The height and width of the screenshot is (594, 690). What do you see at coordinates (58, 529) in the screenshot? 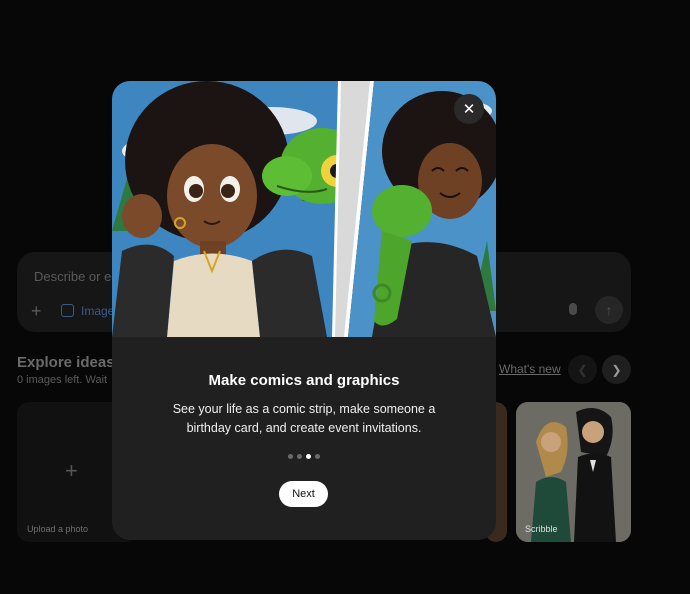
I see `upload-photo-label: Upload a photo` at bounding box center [58, 529].